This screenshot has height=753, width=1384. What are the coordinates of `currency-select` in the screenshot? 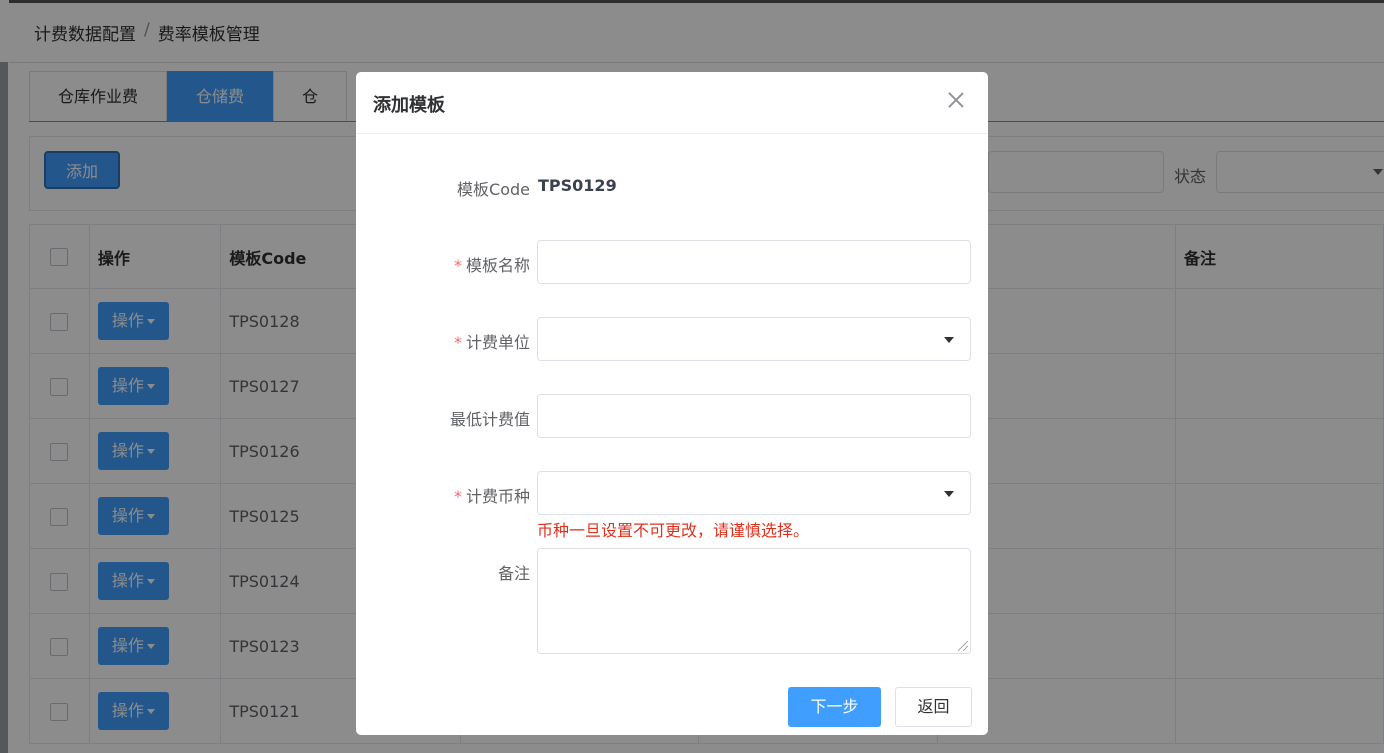 It's located at (754, 493).